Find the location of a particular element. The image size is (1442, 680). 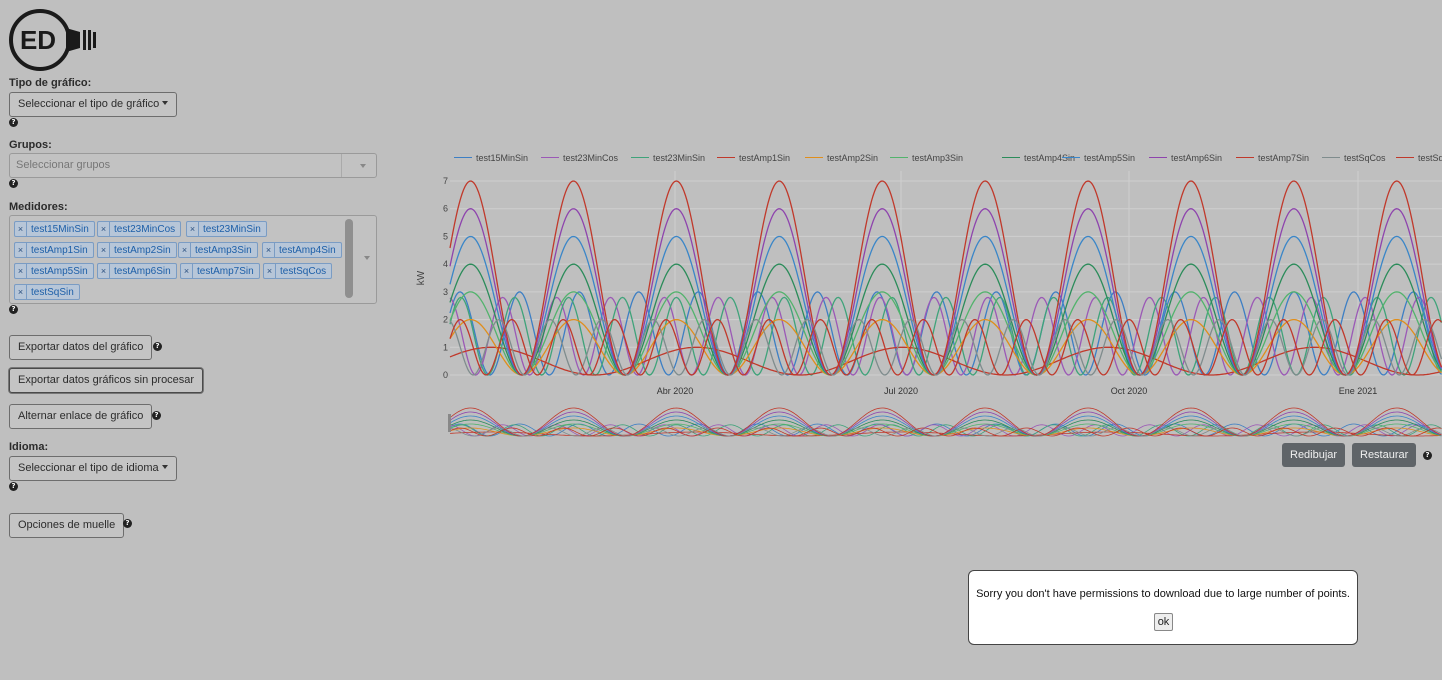

ok-button: ok is located at coordinates (1163, 622).